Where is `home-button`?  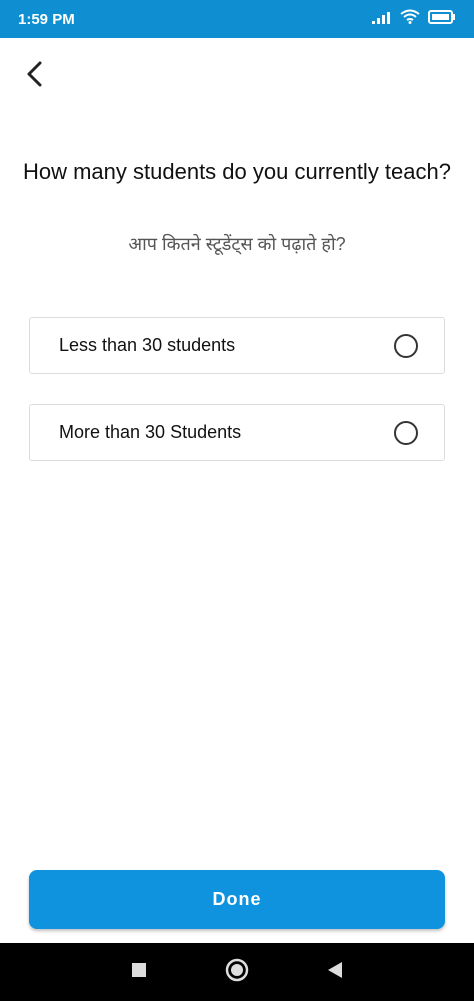 home-button is located at coordinates (237, 972).